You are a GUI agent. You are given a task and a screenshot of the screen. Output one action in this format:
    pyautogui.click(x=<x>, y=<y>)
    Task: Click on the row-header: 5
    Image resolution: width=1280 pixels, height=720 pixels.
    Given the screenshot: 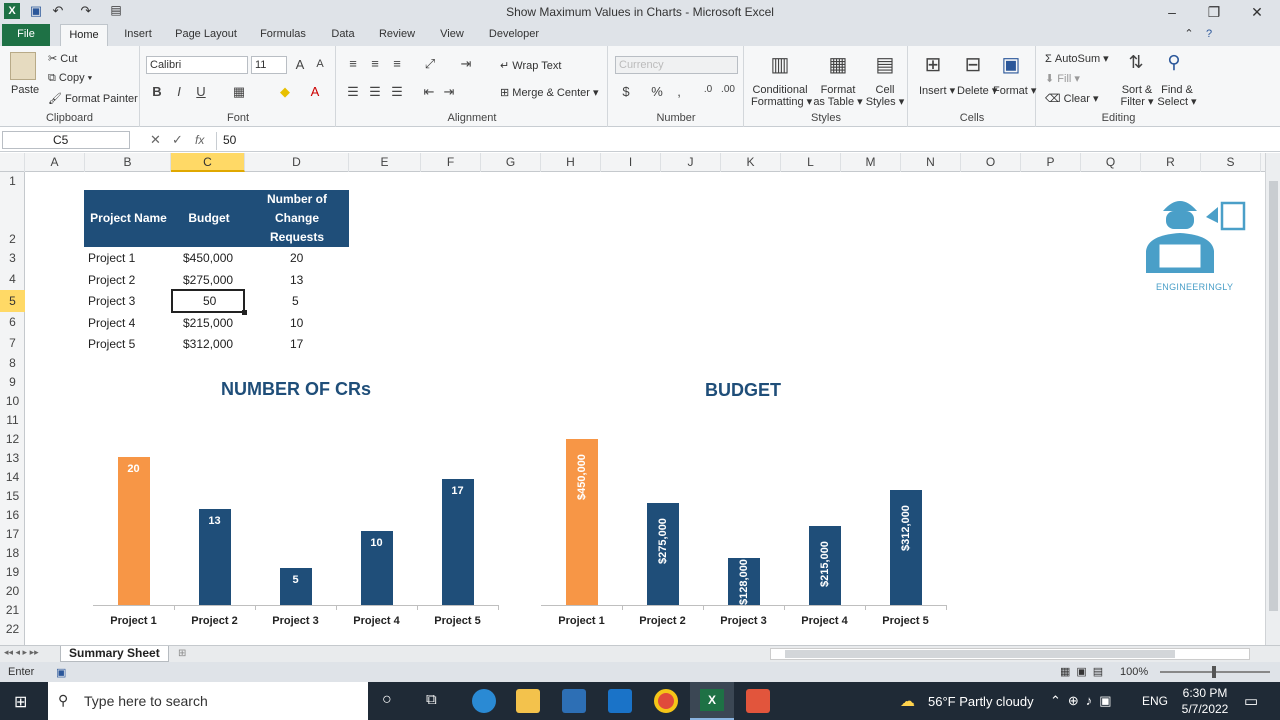 What is the action you would take?
    pyautogui.click(x=12, y=301)
    